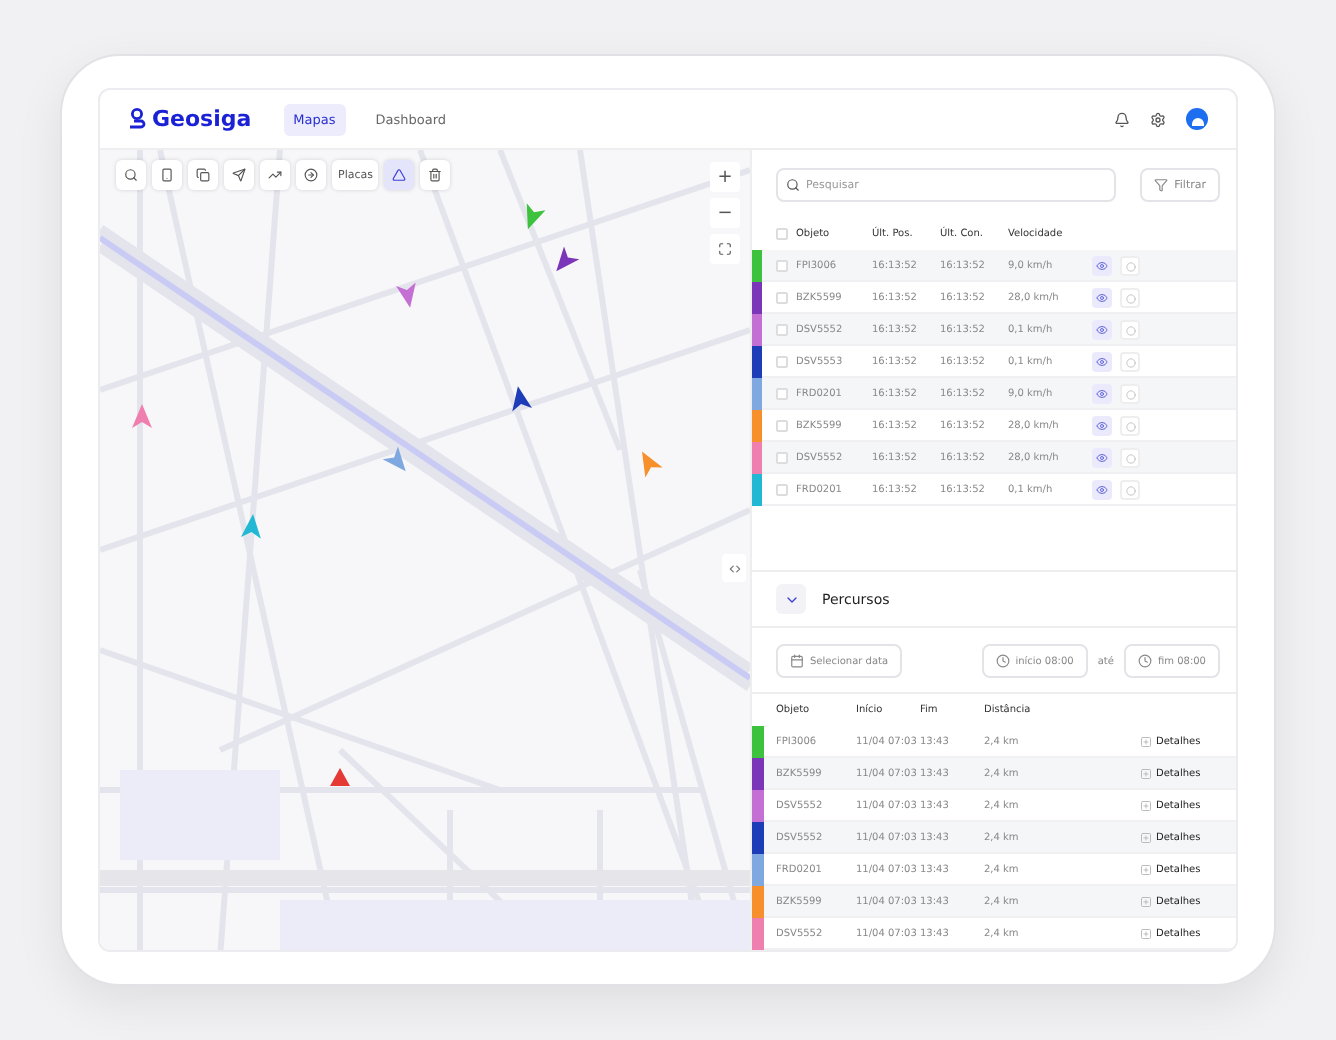 This screenshot has width=1336, height=1040. Describe the element at coordinates (1197, 119) in the screenshot. I see `avatar` at that location.